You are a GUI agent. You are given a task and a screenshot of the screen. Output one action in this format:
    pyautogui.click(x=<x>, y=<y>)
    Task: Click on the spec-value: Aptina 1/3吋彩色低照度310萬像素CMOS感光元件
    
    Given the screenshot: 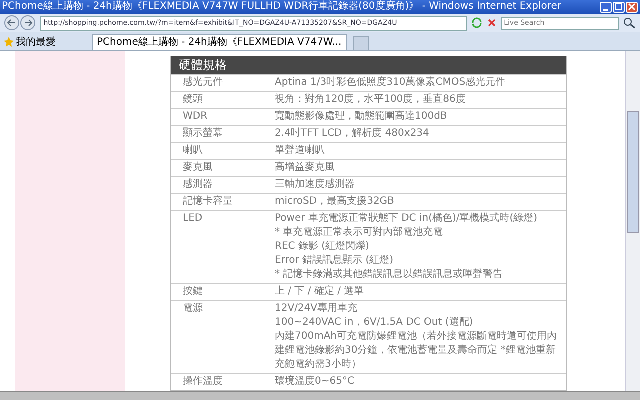 What is the action you would take?
    pyautogui.click(x=391, y=83)
    